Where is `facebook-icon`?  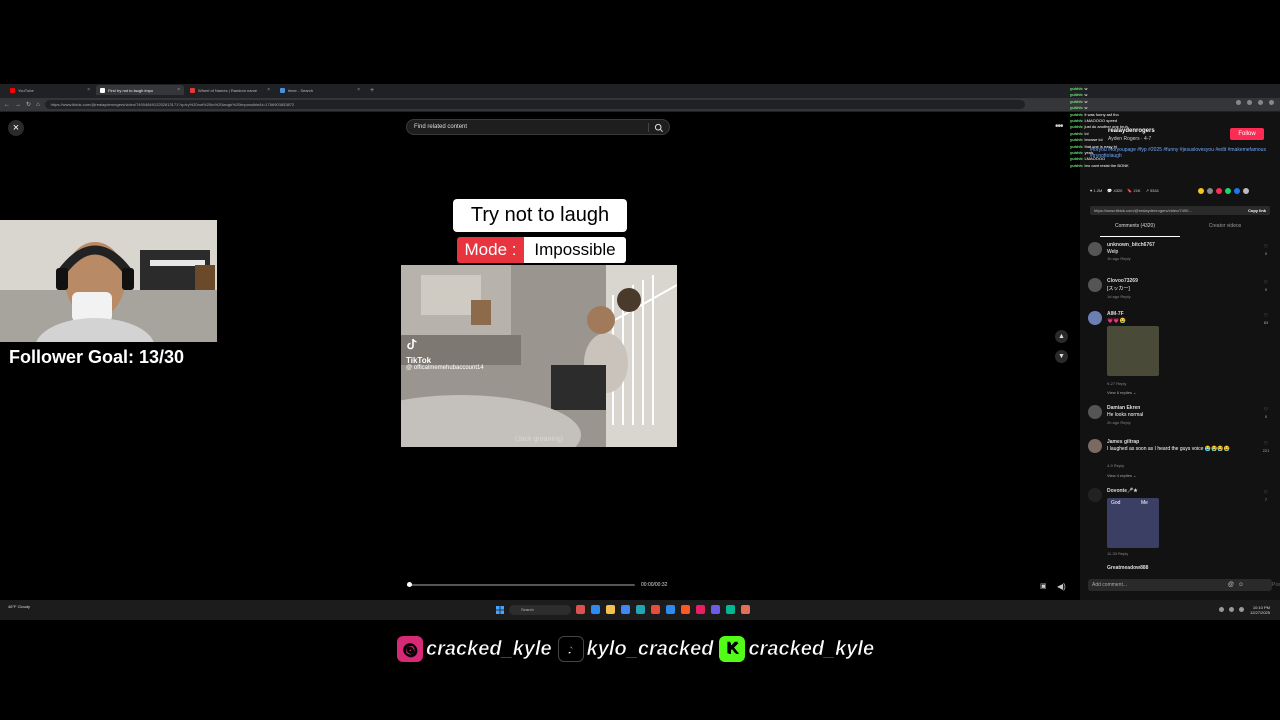 facebook-icon is located at coordinates (1237, 191).